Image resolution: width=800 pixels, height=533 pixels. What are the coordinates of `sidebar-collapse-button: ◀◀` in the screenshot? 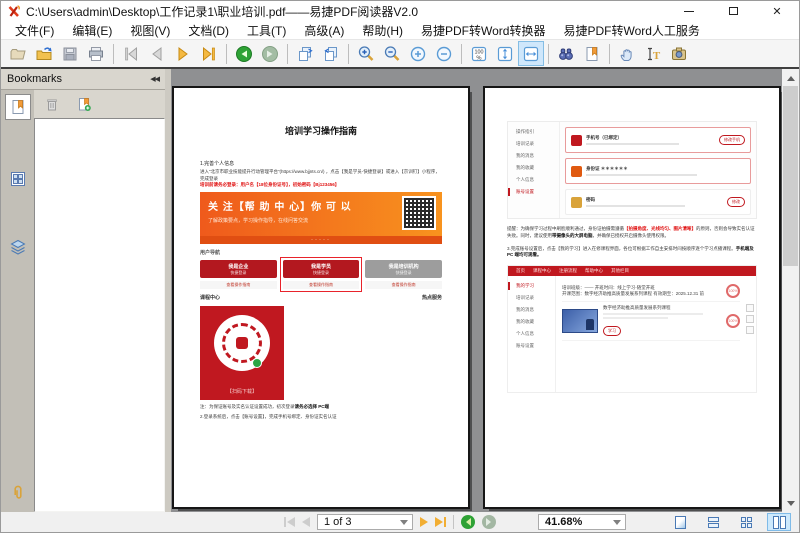 It's located at (155, 79).